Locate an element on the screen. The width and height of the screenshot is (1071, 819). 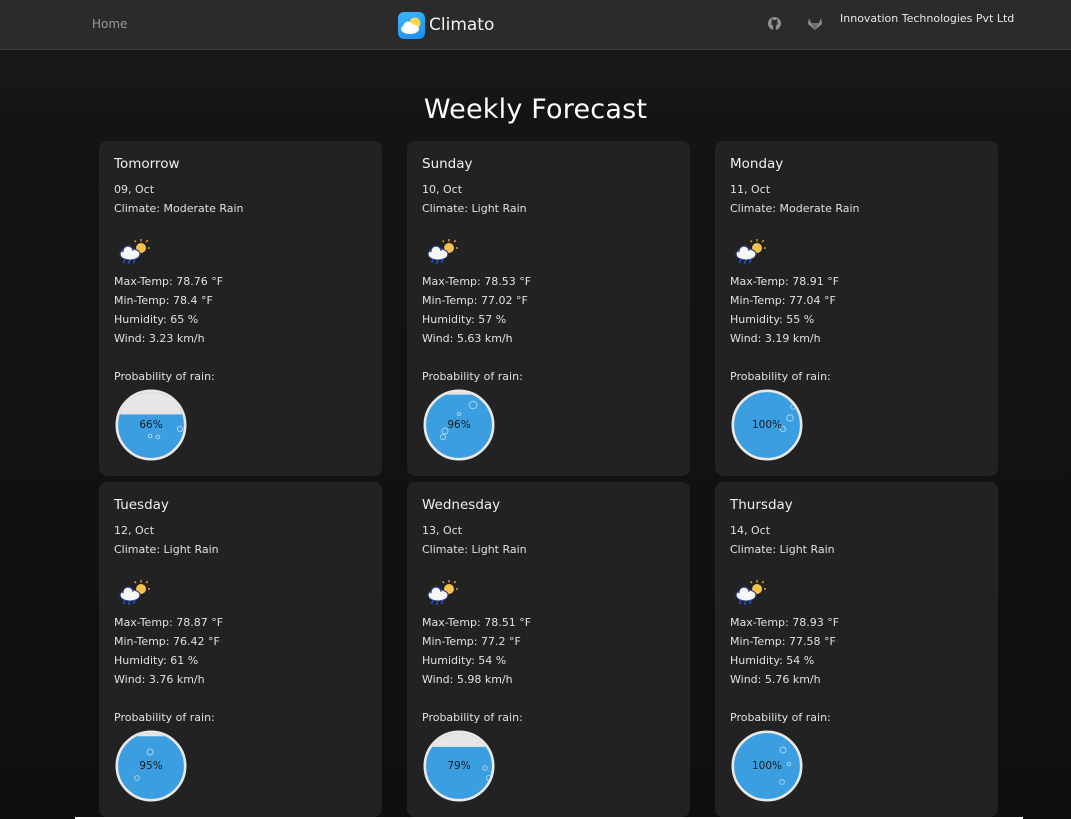
card-date: 10, Oct is located at coordinates (442, 189).